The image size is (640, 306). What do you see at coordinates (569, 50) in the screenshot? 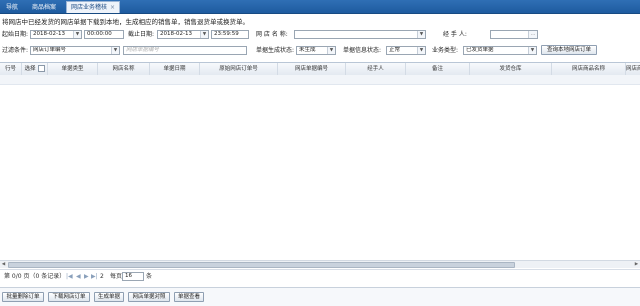
I see `query-local-orders-button: 查询本地网店订单` at bounding box center [569, 50].